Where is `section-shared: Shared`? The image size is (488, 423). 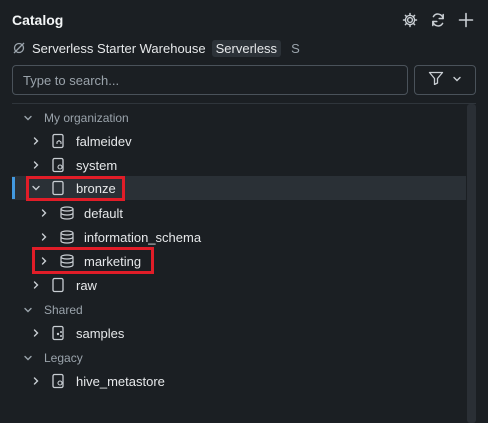 section-shared: Shared is located at coordinates (239, 310).